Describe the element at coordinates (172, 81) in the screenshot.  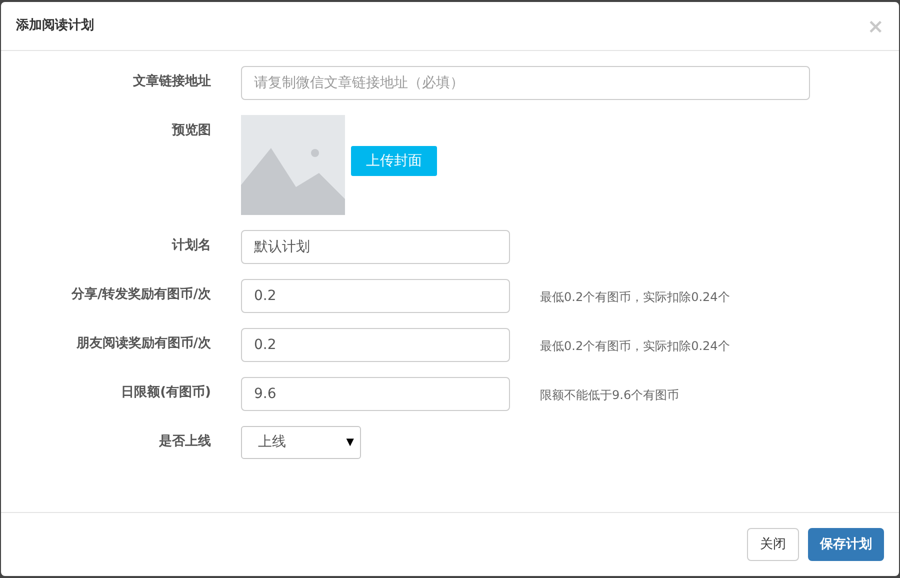
I see `field-label: 文章链接地址` at that location.